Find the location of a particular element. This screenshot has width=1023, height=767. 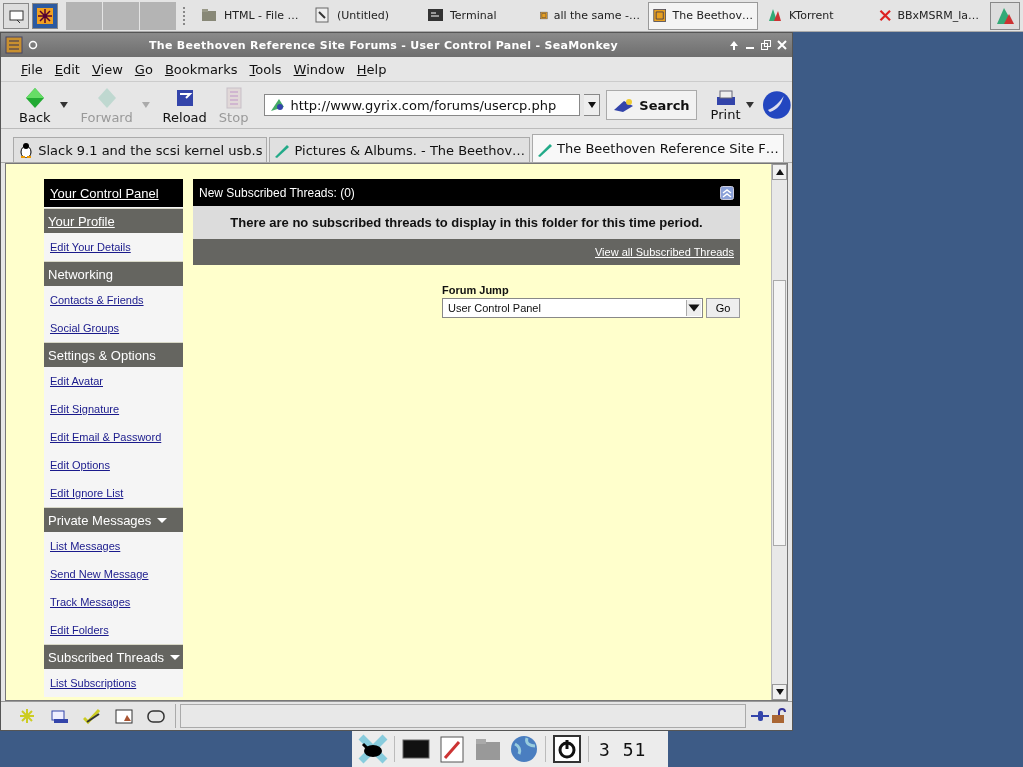

taskbar-task: Terminal is located at coordinates (477, 15).